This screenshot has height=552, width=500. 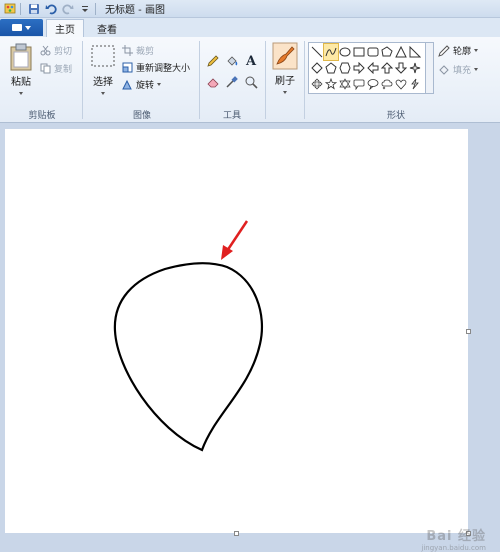 I want to click on paste-button: 粘贴, so click(x=21, y=69).